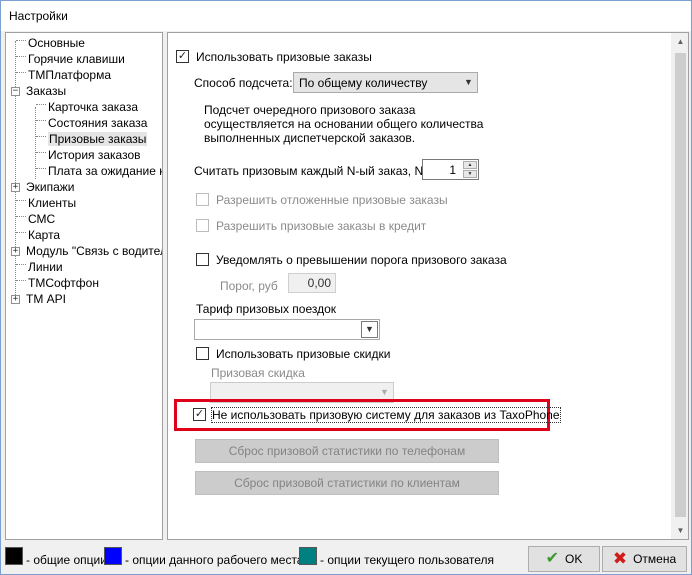  Describe the element at coordinates (15, 91) in the screenshot. I see `collapse-orders-icon: −` at that location.